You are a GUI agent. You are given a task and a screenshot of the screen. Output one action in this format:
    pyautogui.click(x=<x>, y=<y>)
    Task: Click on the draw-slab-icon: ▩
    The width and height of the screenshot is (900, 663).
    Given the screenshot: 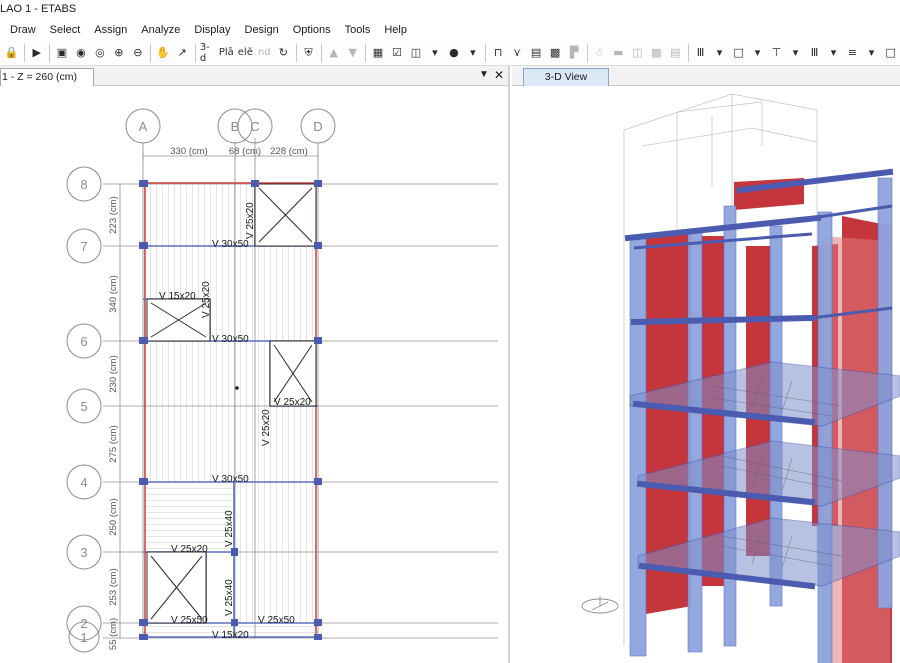 What is the action you would take?
    pyautogui.click(x=656, y=53)
    